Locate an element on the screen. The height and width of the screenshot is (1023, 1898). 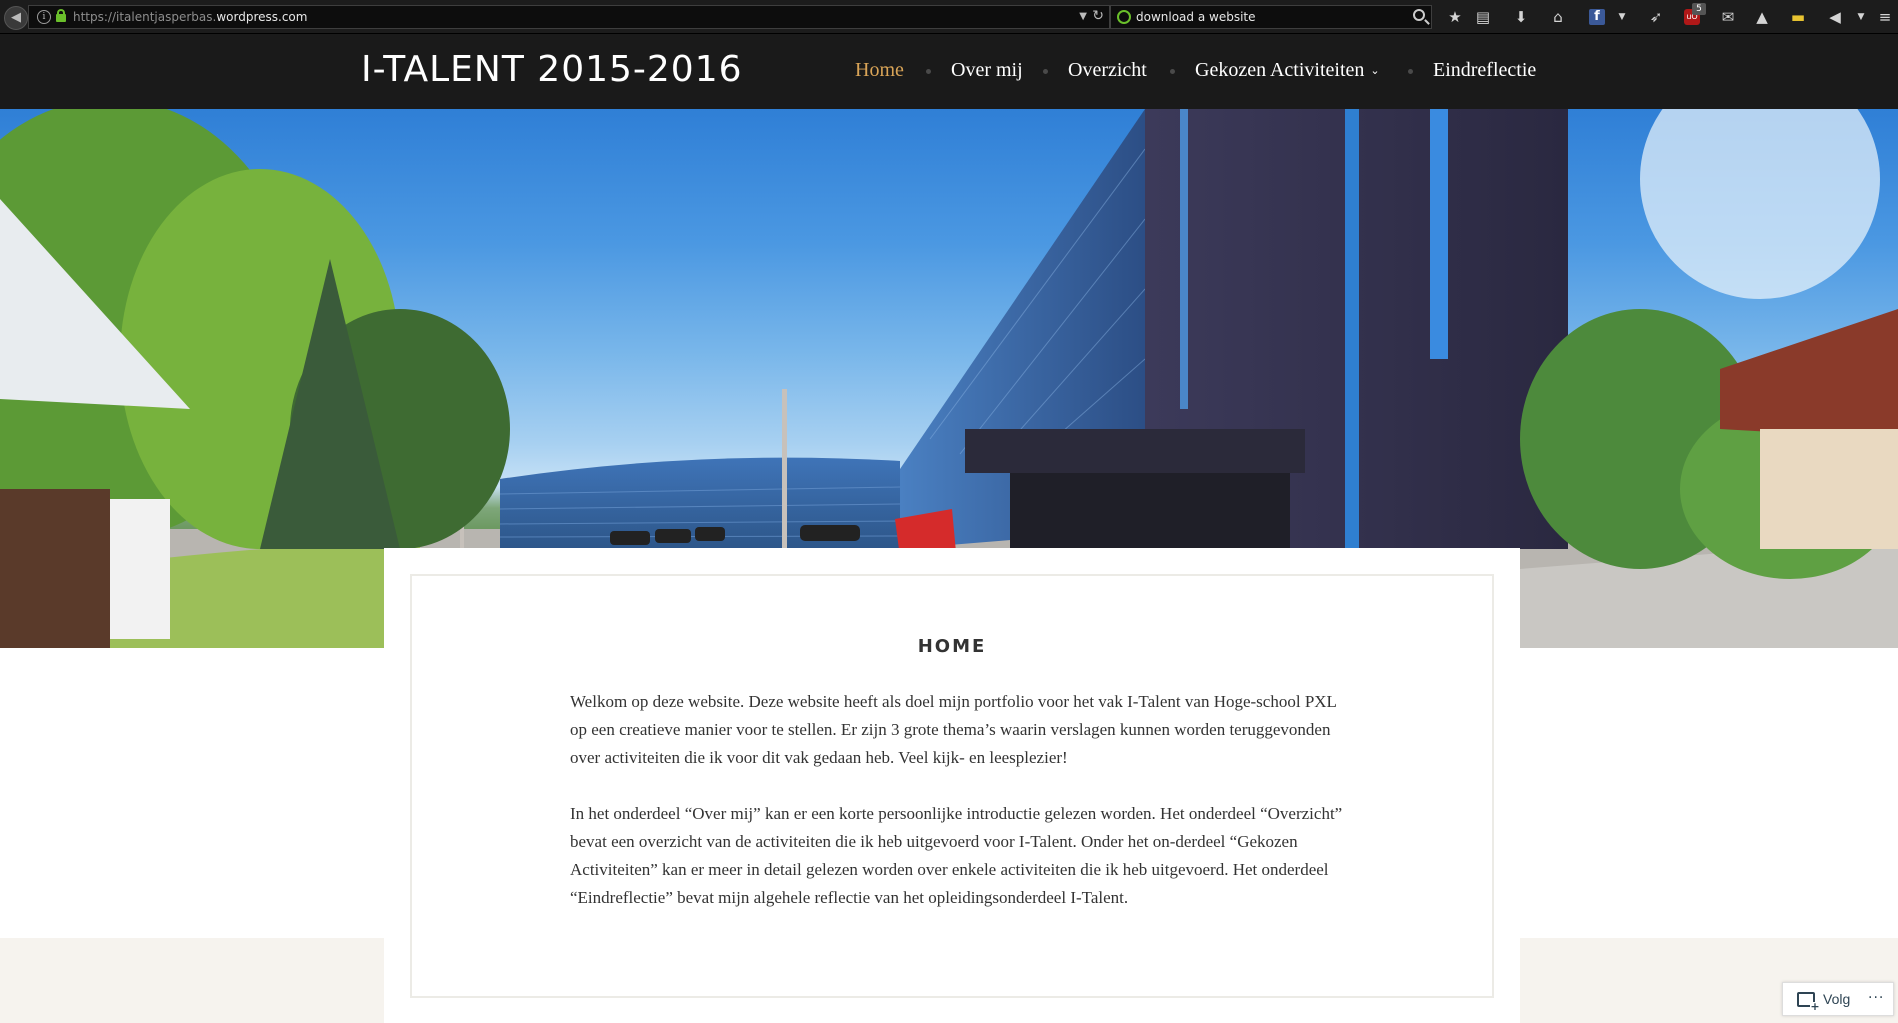
chevron-down-icon: ⌄ is located at coordinates (1375, 71).